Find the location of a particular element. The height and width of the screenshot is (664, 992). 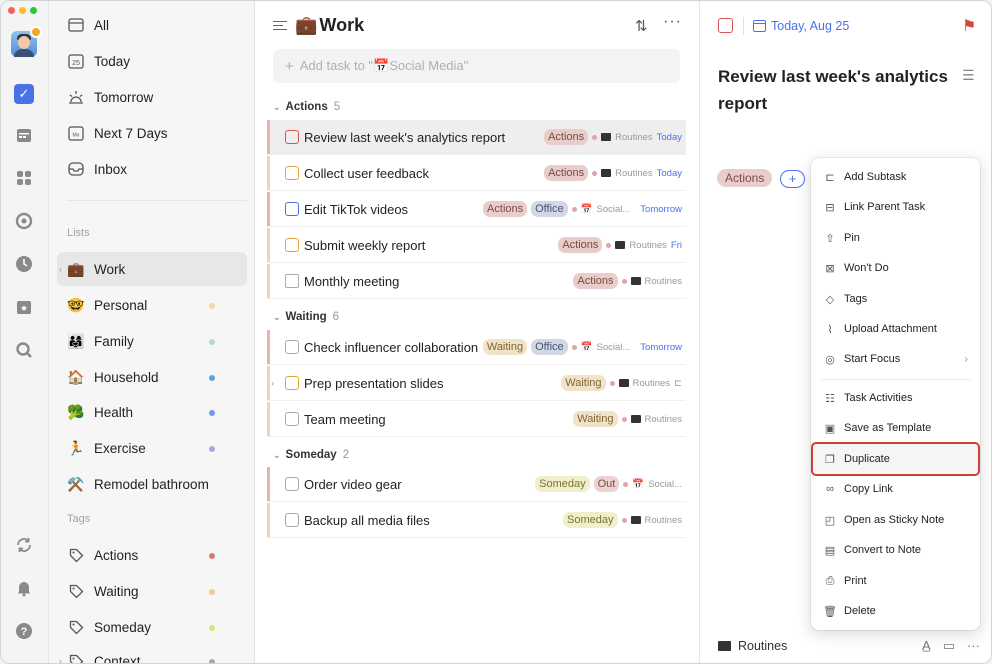

sort-icon: ⇅ is located at coordinates (641, 26).